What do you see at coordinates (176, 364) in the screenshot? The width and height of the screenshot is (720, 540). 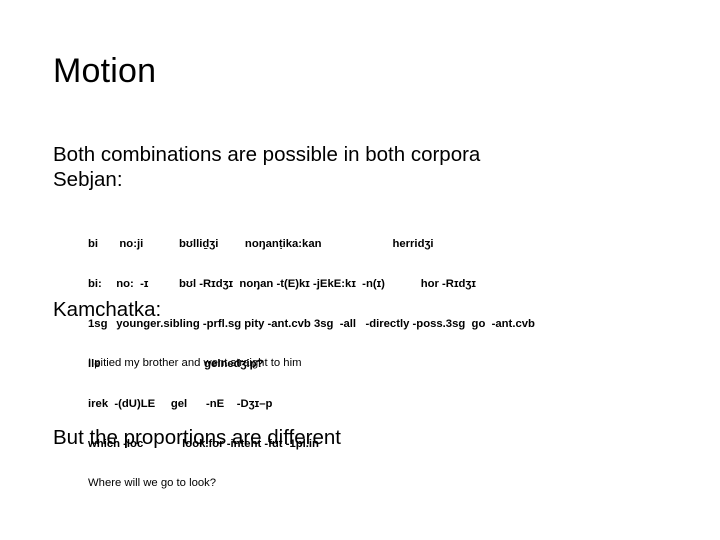 I see `gloss-line-form: Ile gelnedʒip?` at bounding box center [176, 364].